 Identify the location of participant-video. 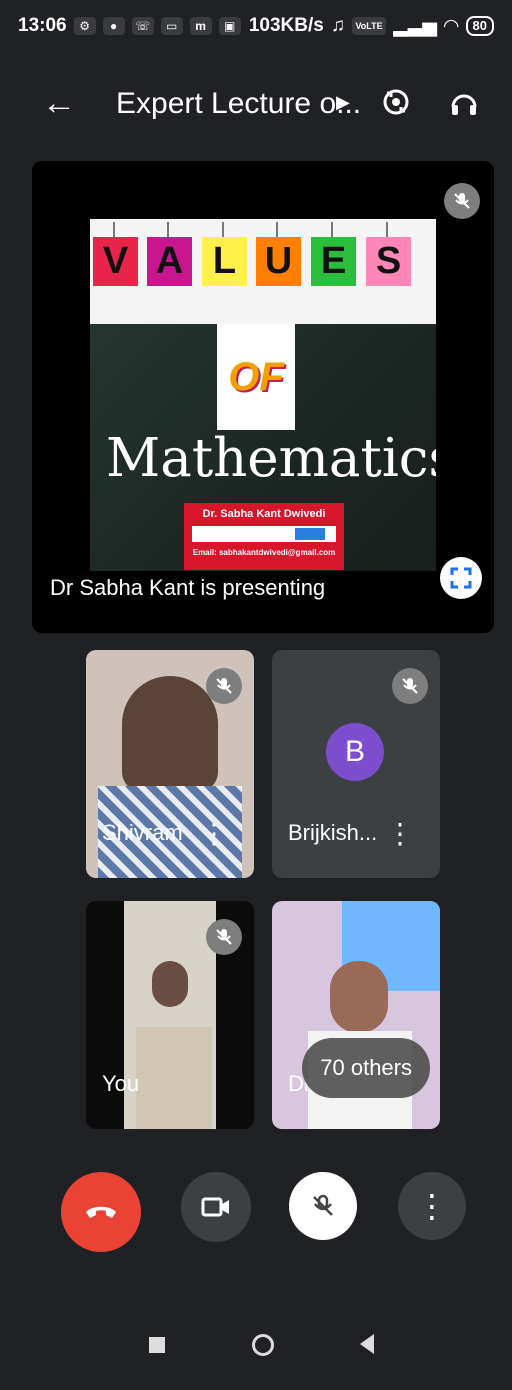
(170, 734).